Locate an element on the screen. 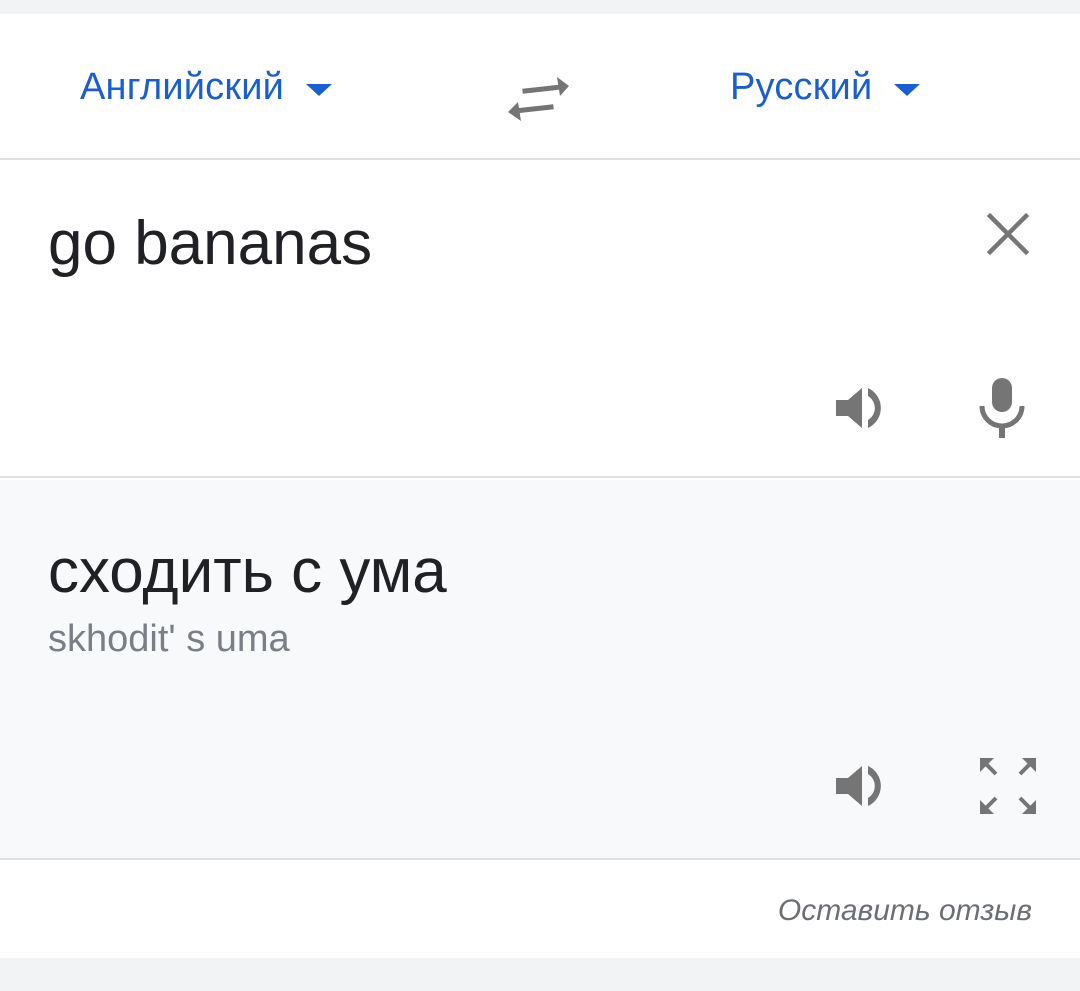  language-bar: Английский Русский is located at coordinates (540, 86).